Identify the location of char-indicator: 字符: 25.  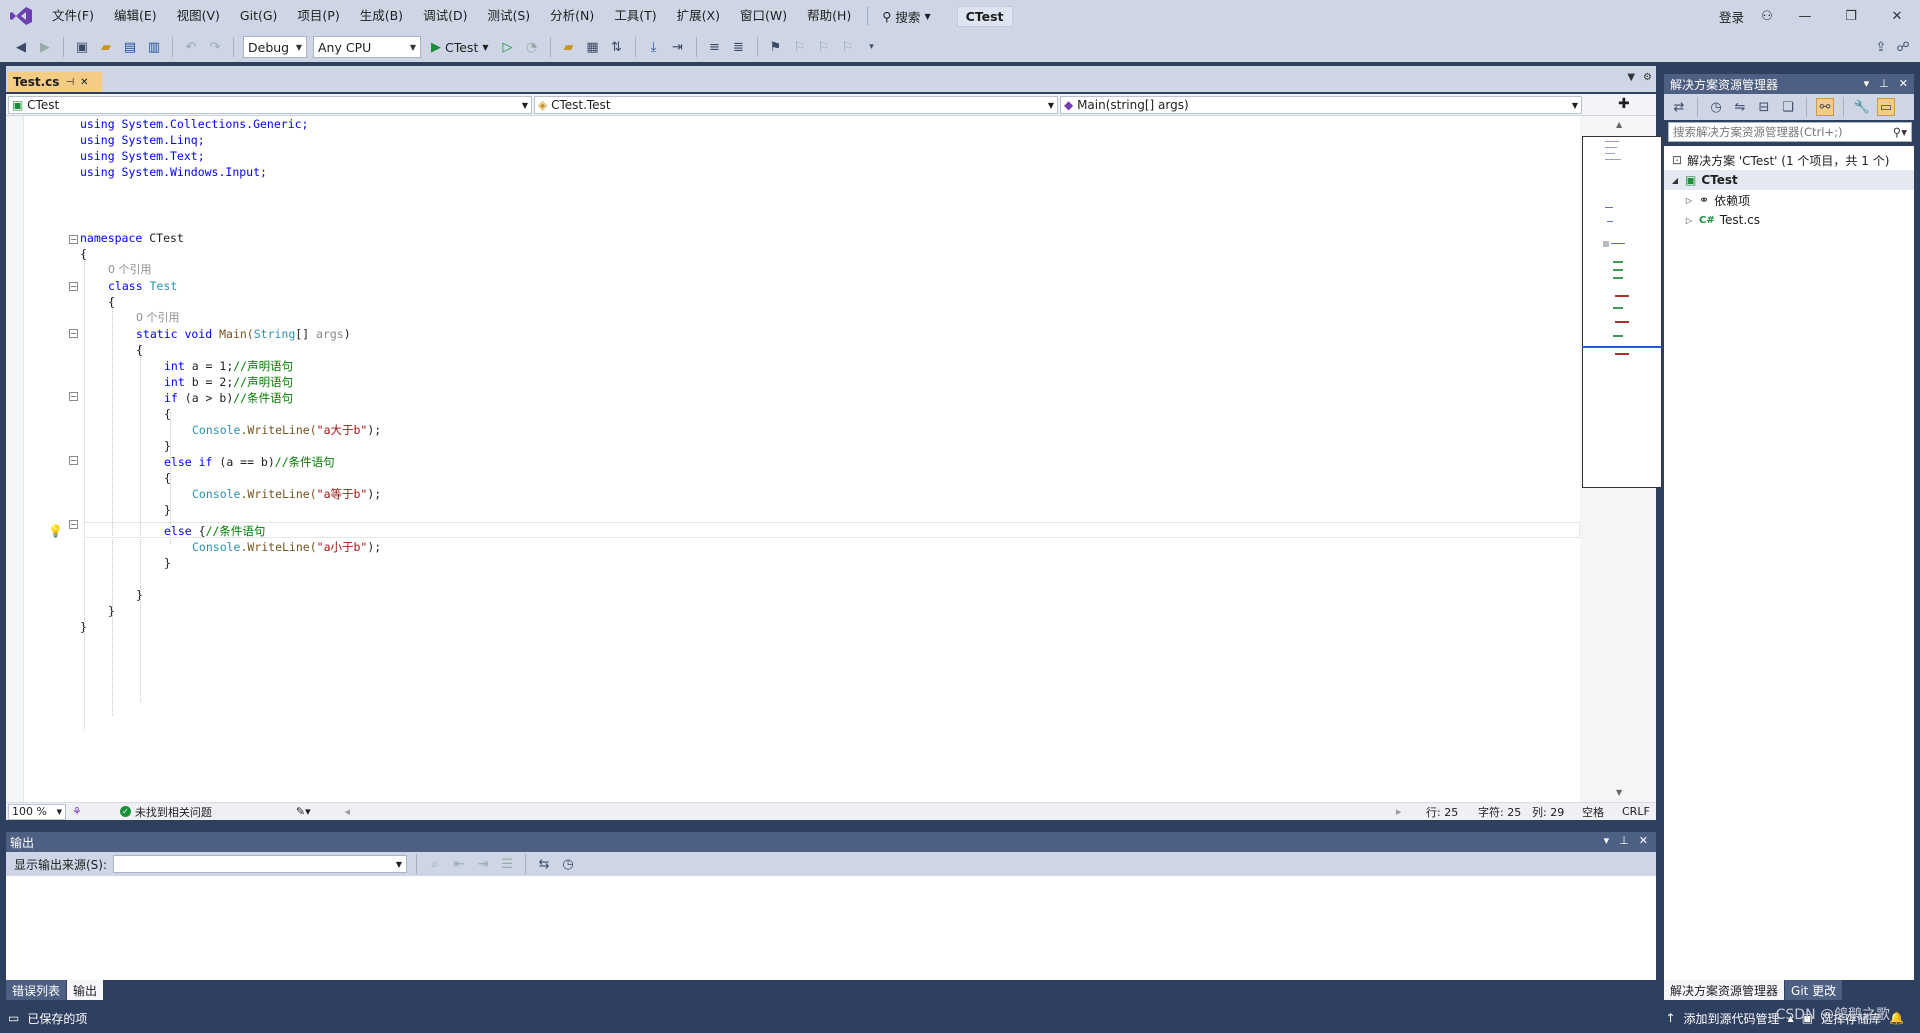
(1499, 812).